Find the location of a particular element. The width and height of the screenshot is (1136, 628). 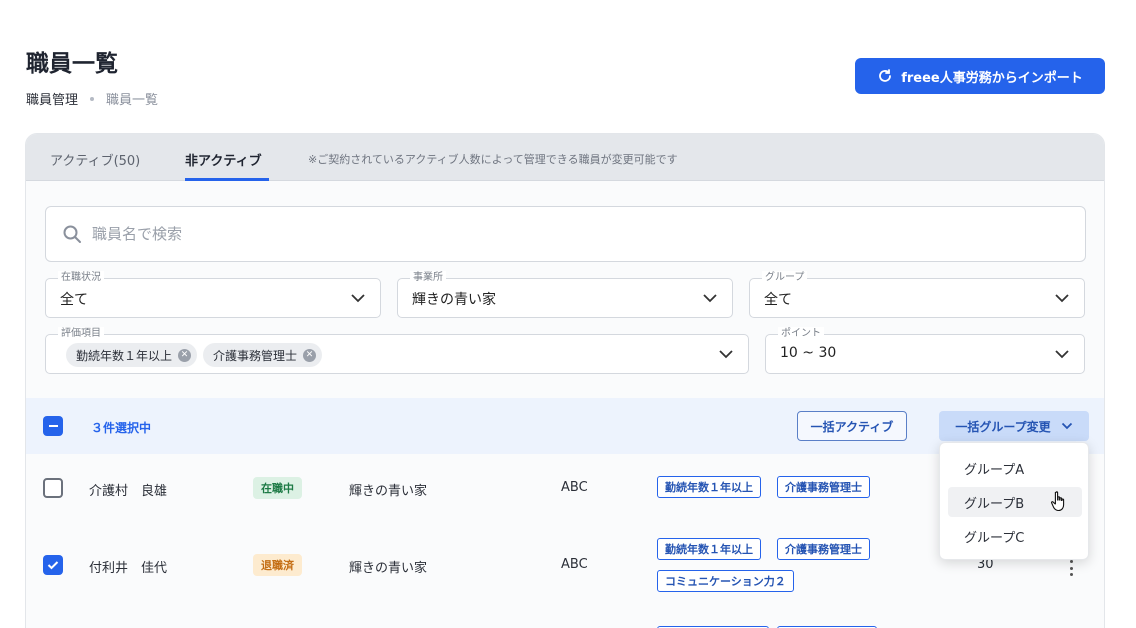

tab-selected-indicator is located at coordinates (227, 179).